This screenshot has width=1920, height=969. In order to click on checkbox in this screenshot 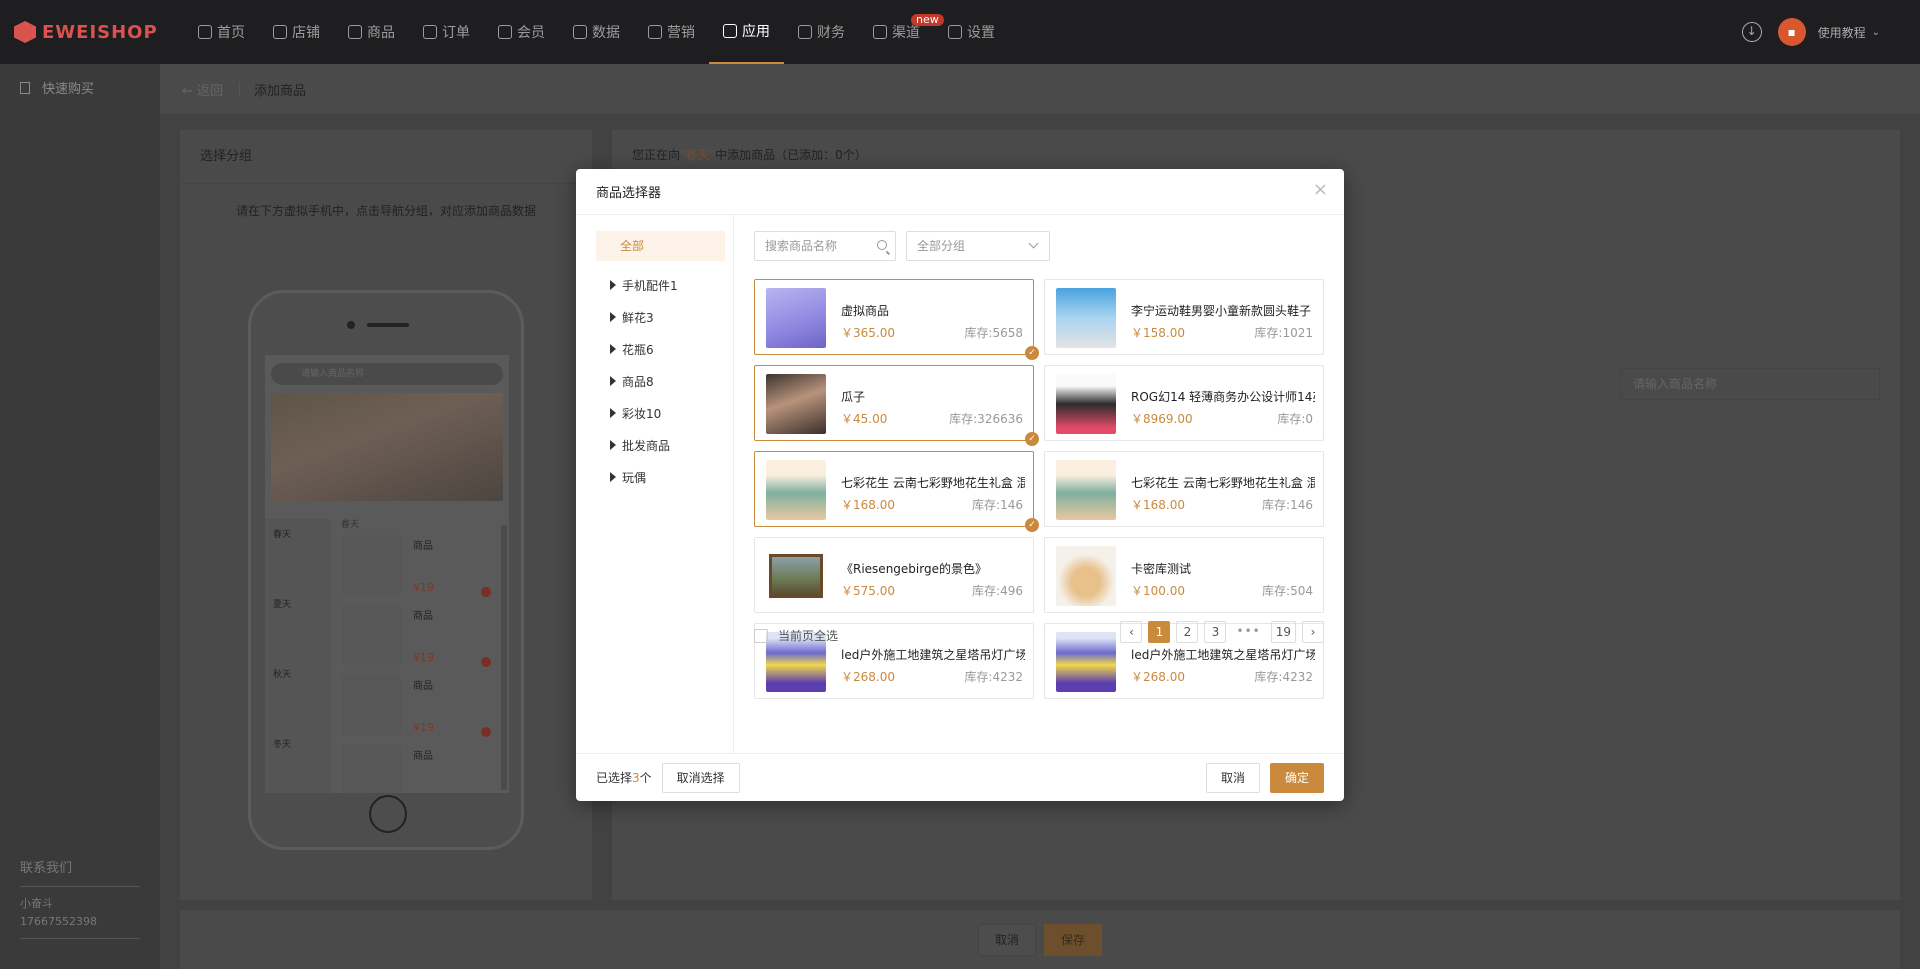, I will do `click(761, 635)`.